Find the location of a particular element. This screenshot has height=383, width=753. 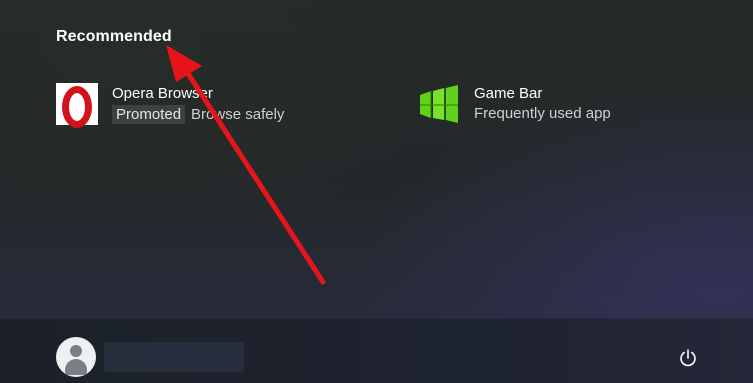

item-subtitle-row: Frequently used app is located at coordinates (542, 113).